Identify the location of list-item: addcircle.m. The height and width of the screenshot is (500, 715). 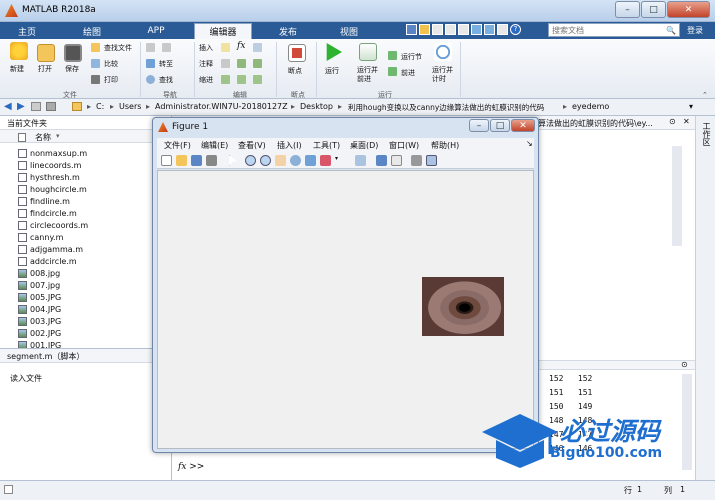
(47, 261).